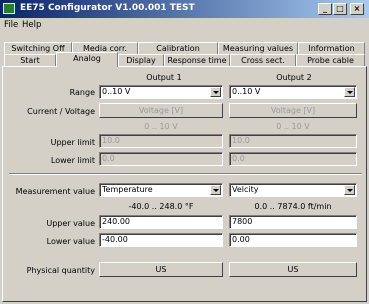 Image resolution: width=369 pixels, height=304 pixels. What do you see at coordinates (61, 111) in the screenshot?
I see `current-voltage-label: Current / Voltage` at bounding box center [61, 111].